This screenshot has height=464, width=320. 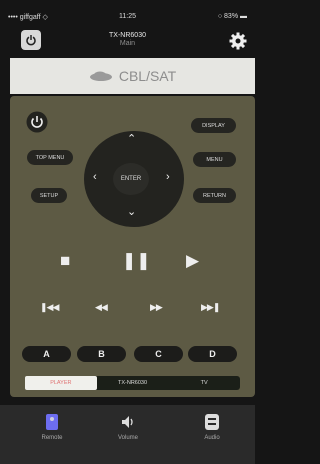 I want to click on bottom-nav: Remote Volume Audio, so click(x=127, y=434).